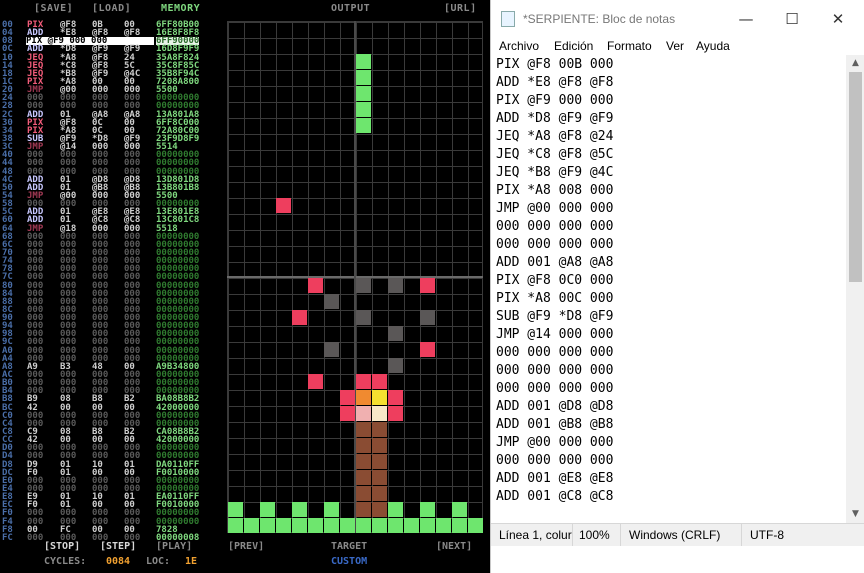 The height and width of the screenshot is (573, 864). Describe the element at coordinates (713, 46) in the screenshot. I see `menu-ayuda: Ayuda` at that location.